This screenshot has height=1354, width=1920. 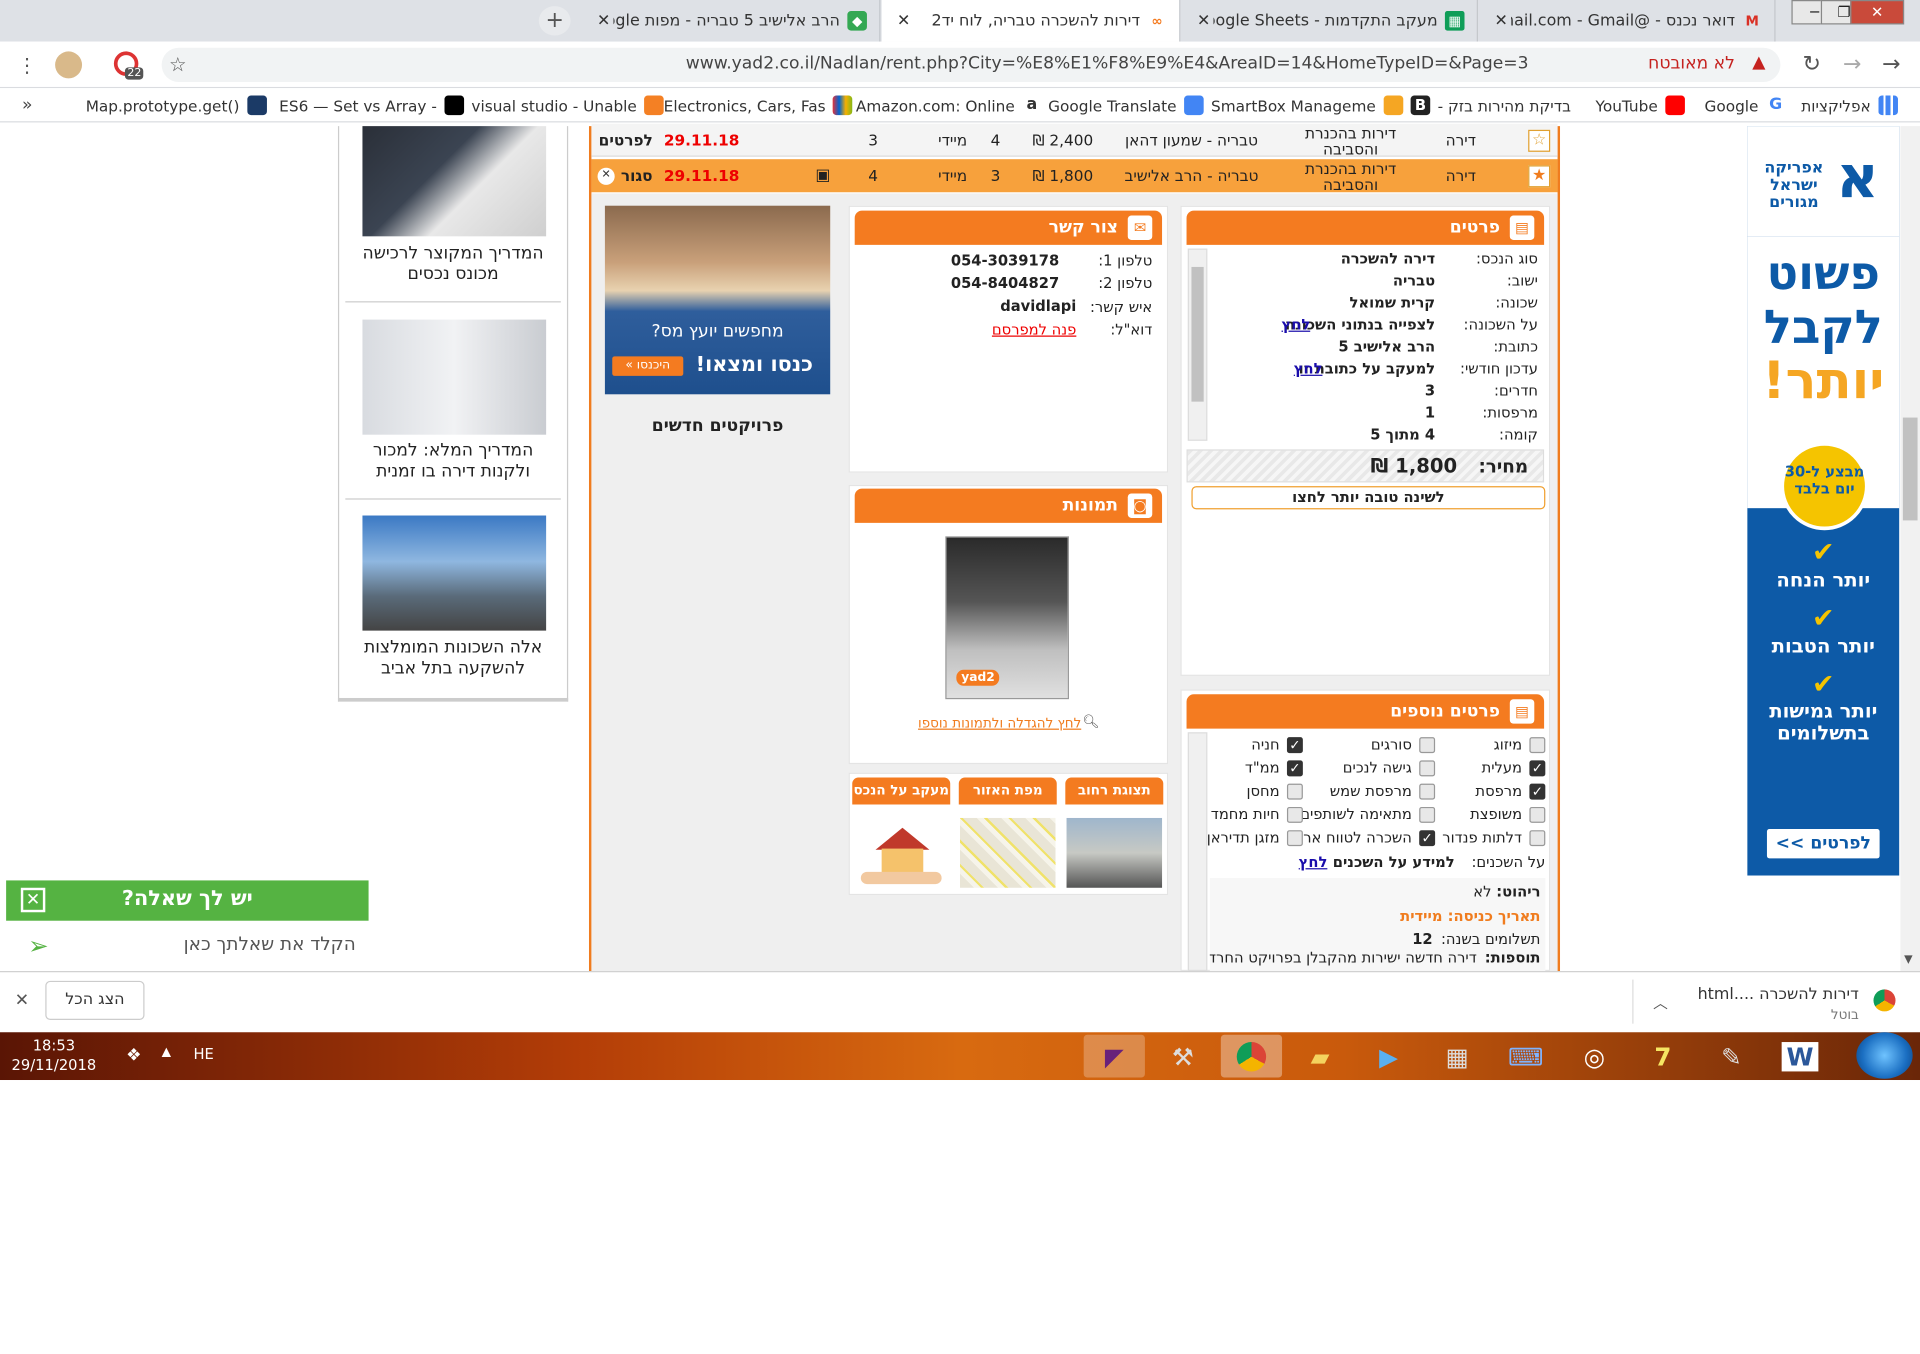 What do you see at coordinates (1255, 837) in the screenshot?
I see `amenity-tadiran-ac: מזגן תדיראן` at bounding box center [1255, 837].